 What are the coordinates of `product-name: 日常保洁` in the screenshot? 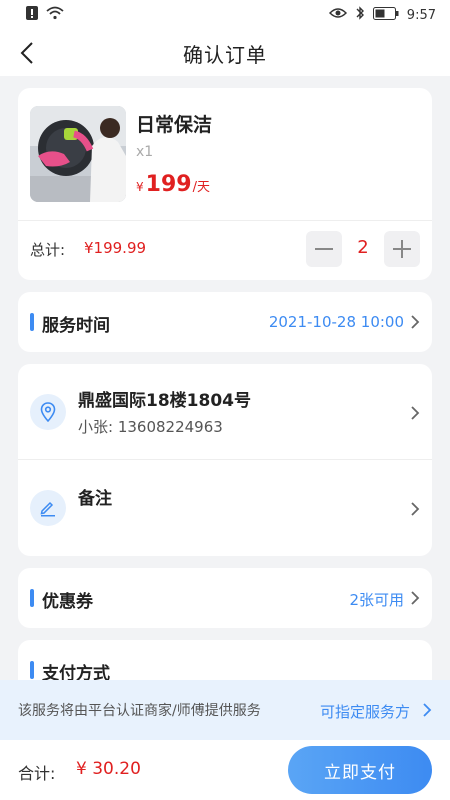 It's located at (174, 125).